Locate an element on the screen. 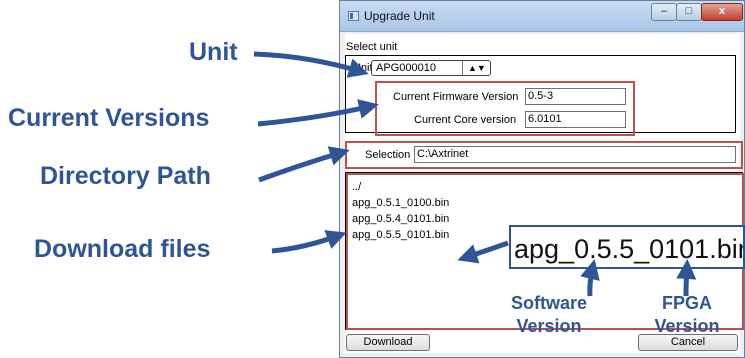 Image resolution: width=745 pixels, height=358 pixels. unit-select: APG000010 ▲▼ is located at coordinates (431, 68).